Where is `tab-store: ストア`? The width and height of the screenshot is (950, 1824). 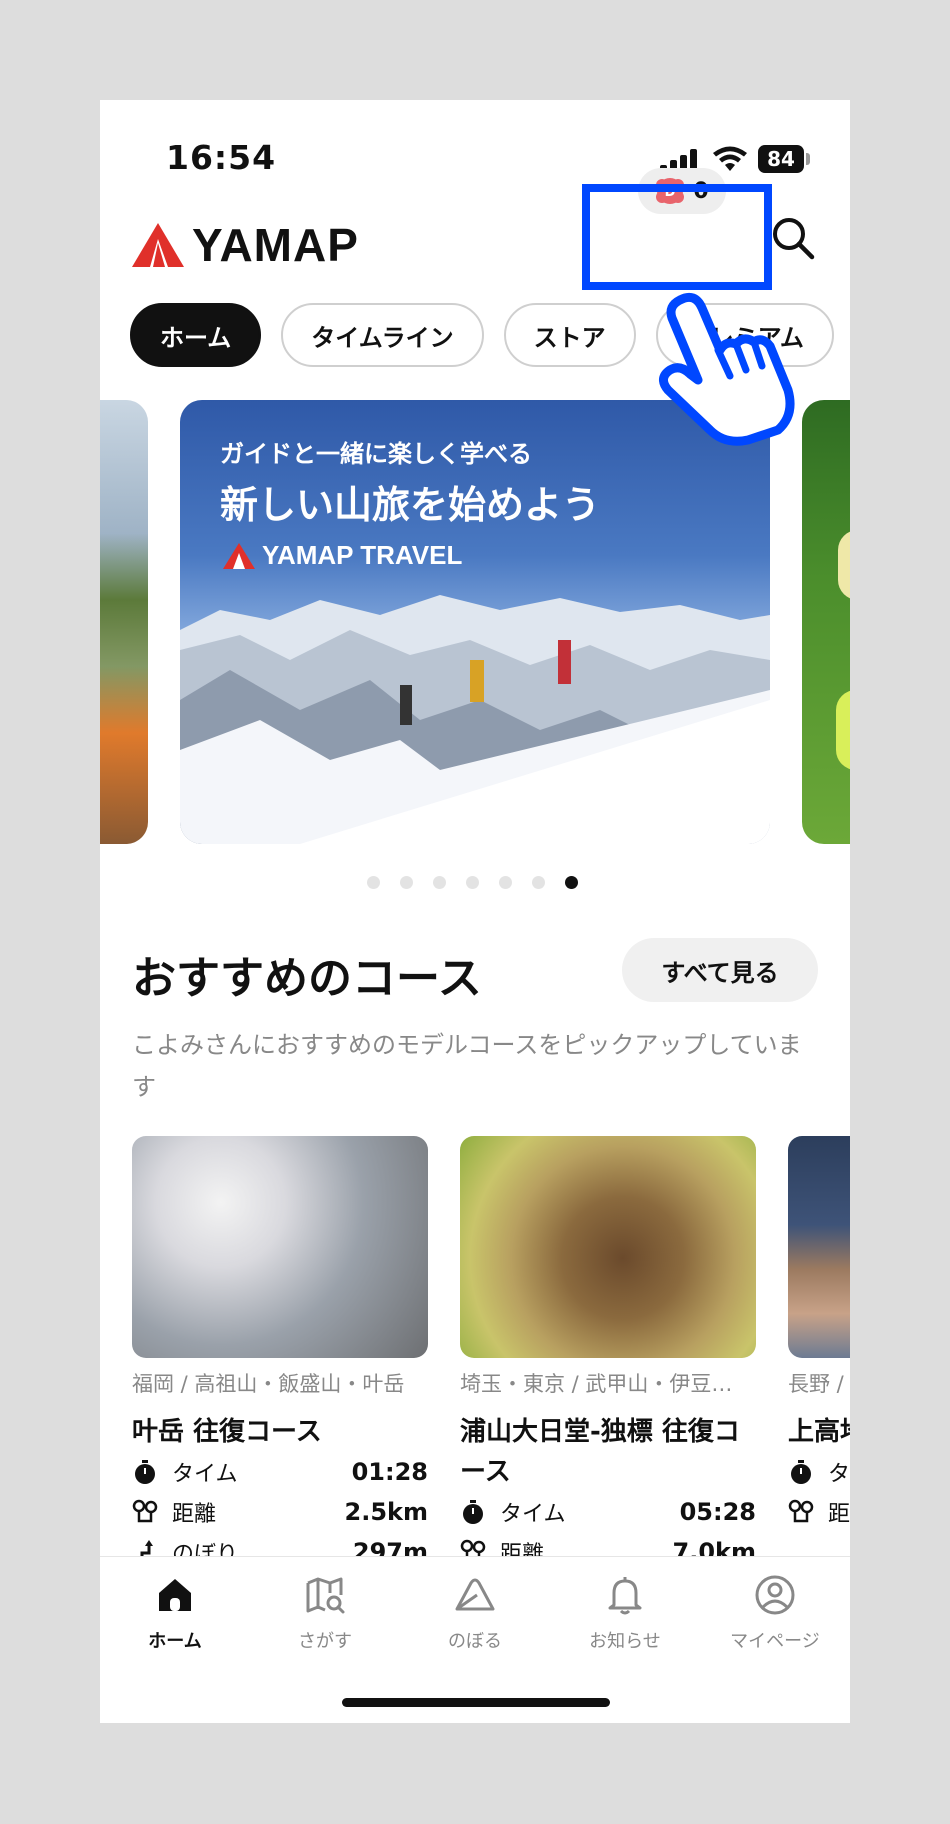
tab-store: ストア is located at coordinates (569, 335).